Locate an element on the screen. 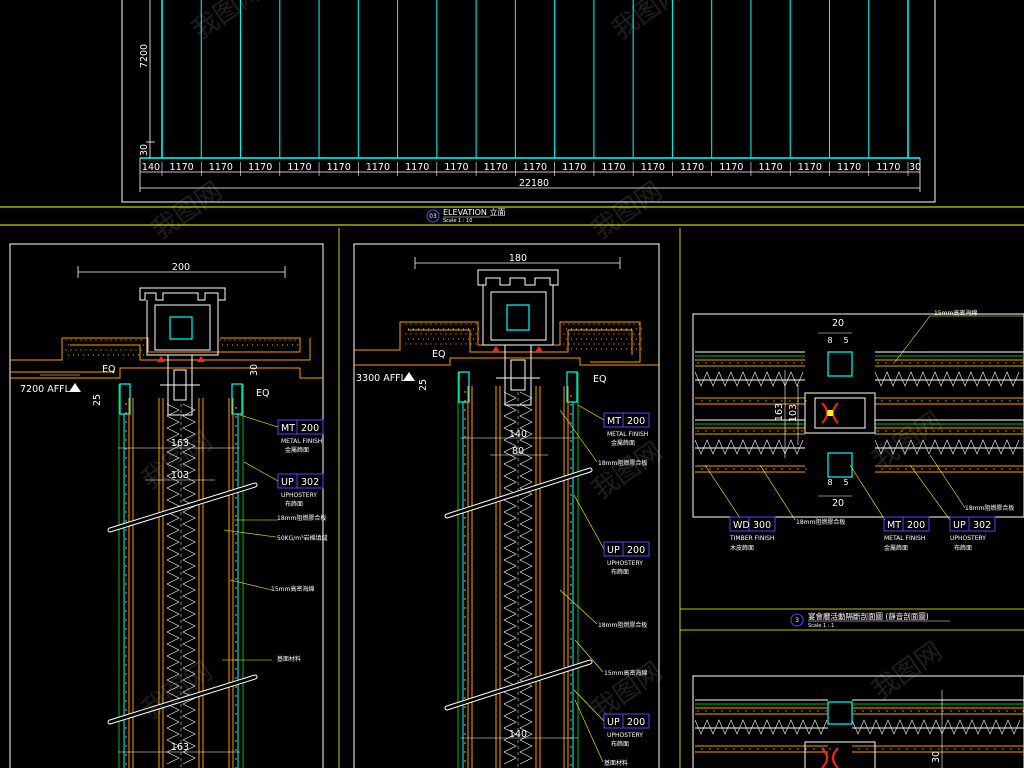 Image resolution: width=1024 pixels, height=768 pixels. section-c-dim-103: 103 is located at coordinates (793, 413).